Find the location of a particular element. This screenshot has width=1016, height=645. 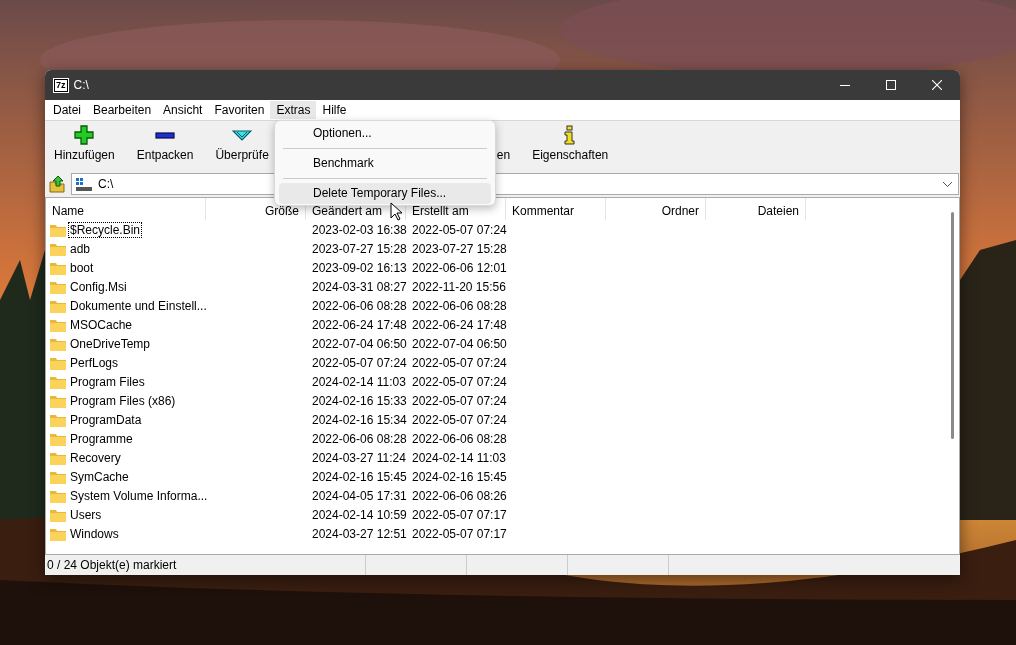

file-name: Programme is located at coordinates (101, 438).